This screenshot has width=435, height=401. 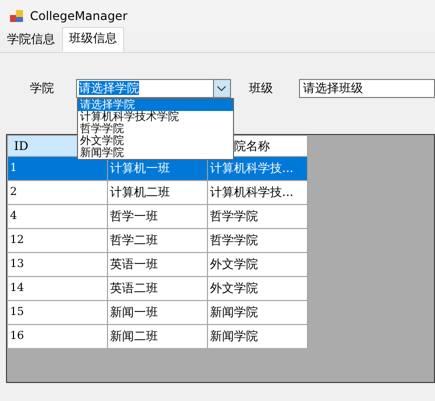 I want to click on table-cell: 新闻二班, so click(x=158, y=336).